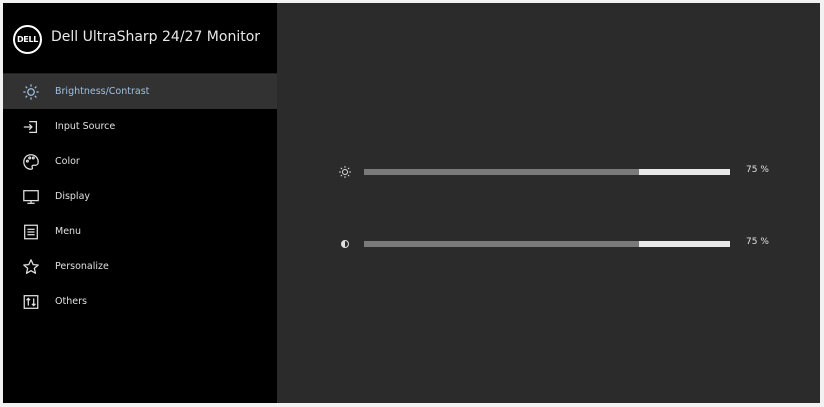 The height and width of the screenshot is (407, 824). Describe the element at coordinates (31, 197) in the screenshot. I see `display-icon` at that location.